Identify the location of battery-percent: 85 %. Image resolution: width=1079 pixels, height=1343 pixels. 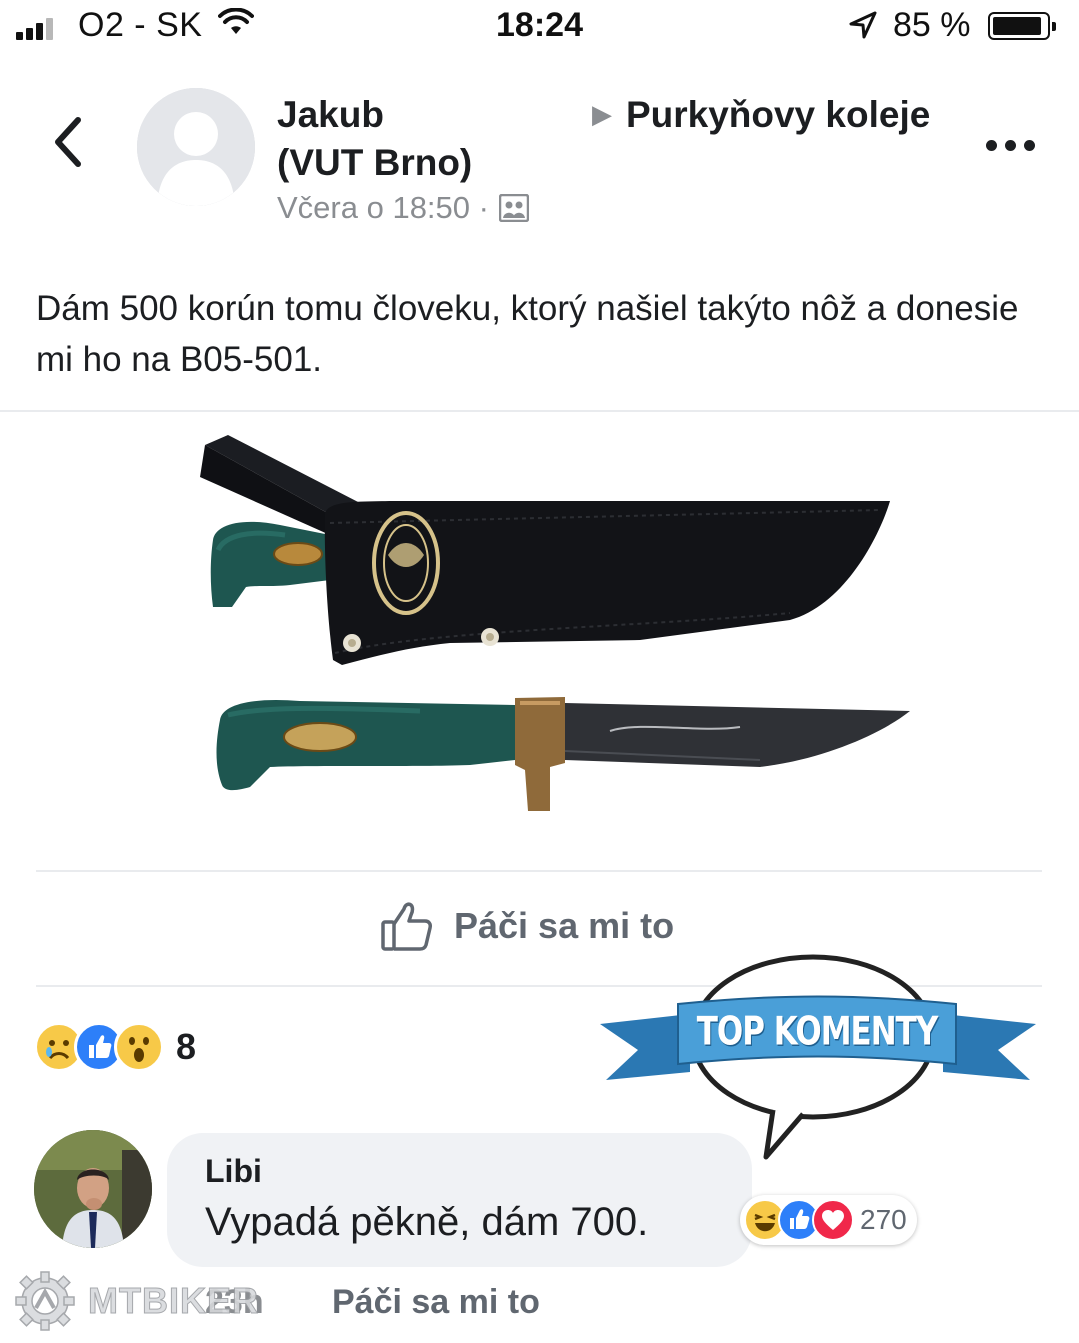
(932, 25).